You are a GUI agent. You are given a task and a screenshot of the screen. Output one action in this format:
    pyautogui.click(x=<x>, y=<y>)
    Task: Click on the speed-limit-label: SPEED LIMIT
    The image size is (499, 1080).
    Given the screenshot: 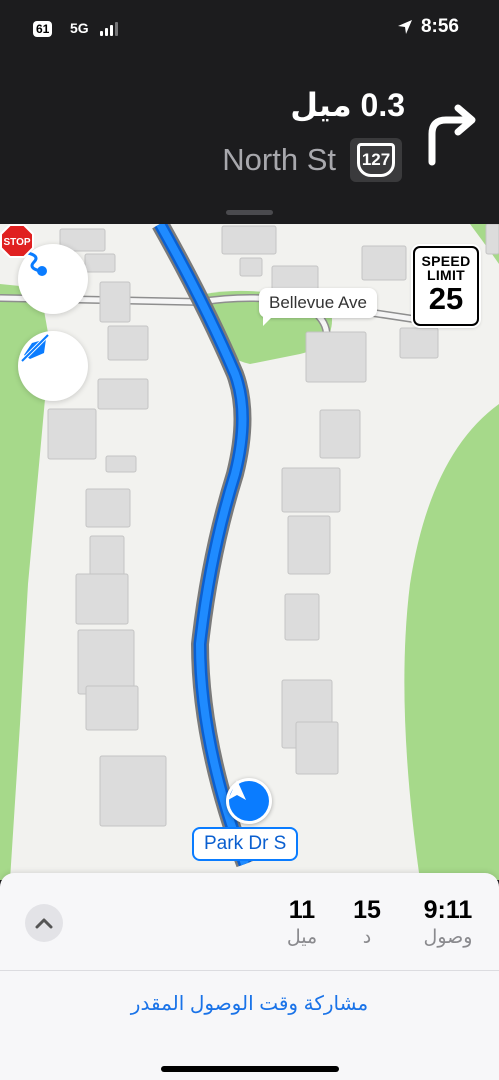 What is the action you would take?
    pyautogui.click(x=446, y=268)
    